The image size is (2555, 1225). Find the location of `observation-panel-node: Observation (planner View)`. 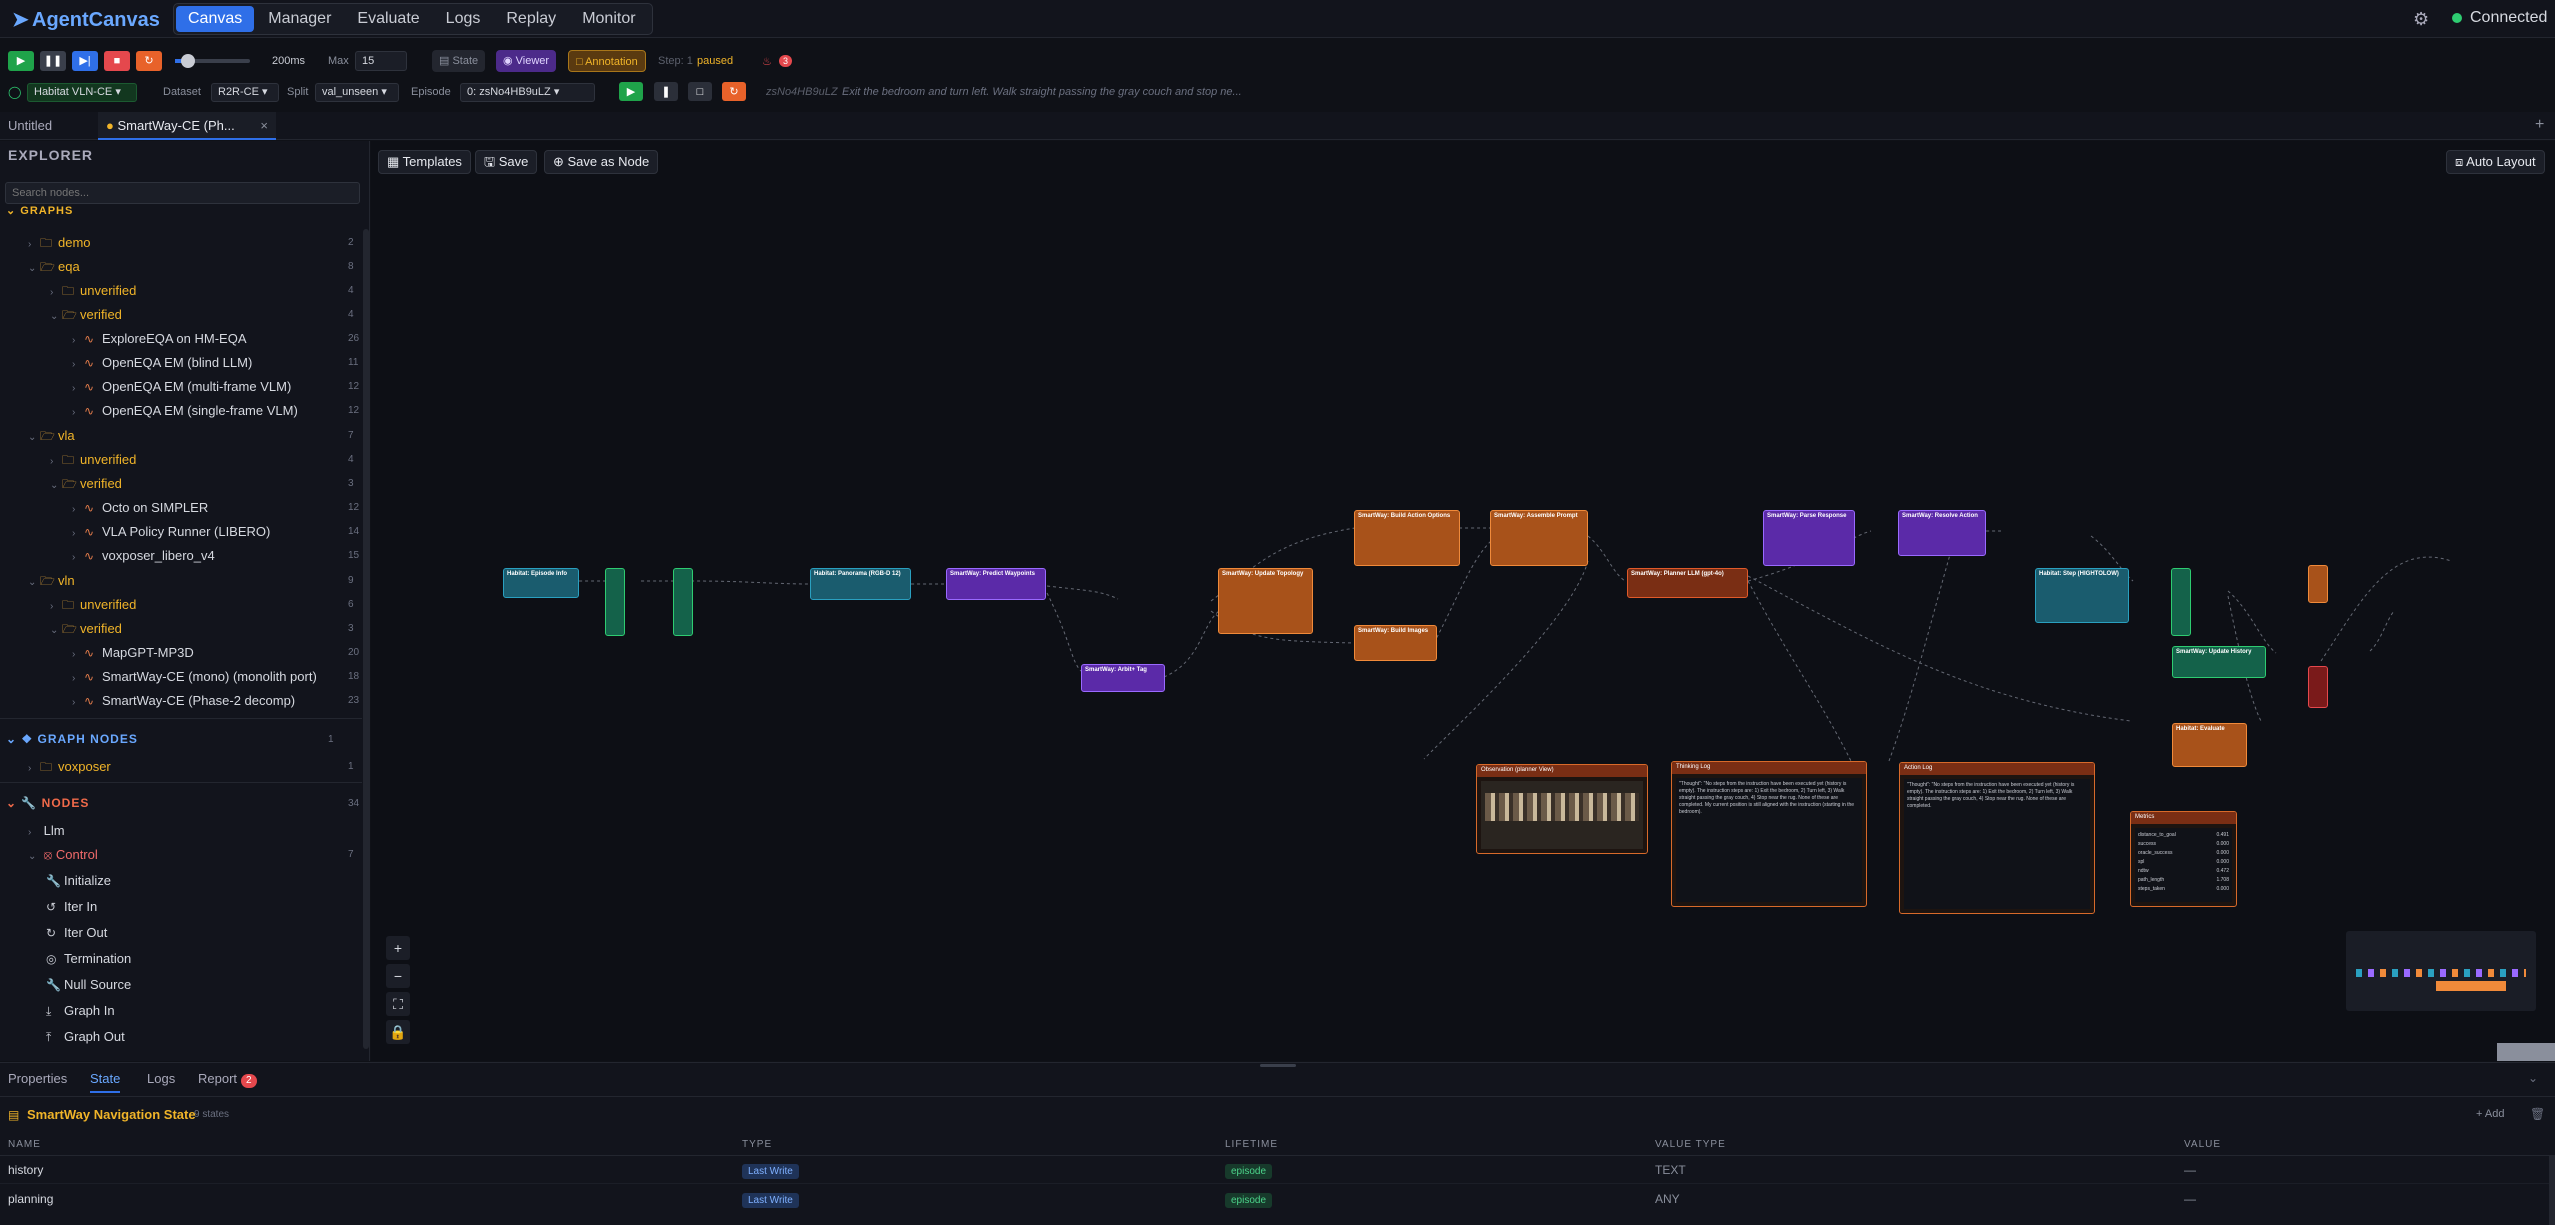

observation-panel-node: Observation (planner View) is located at coordinates (1562, 809).